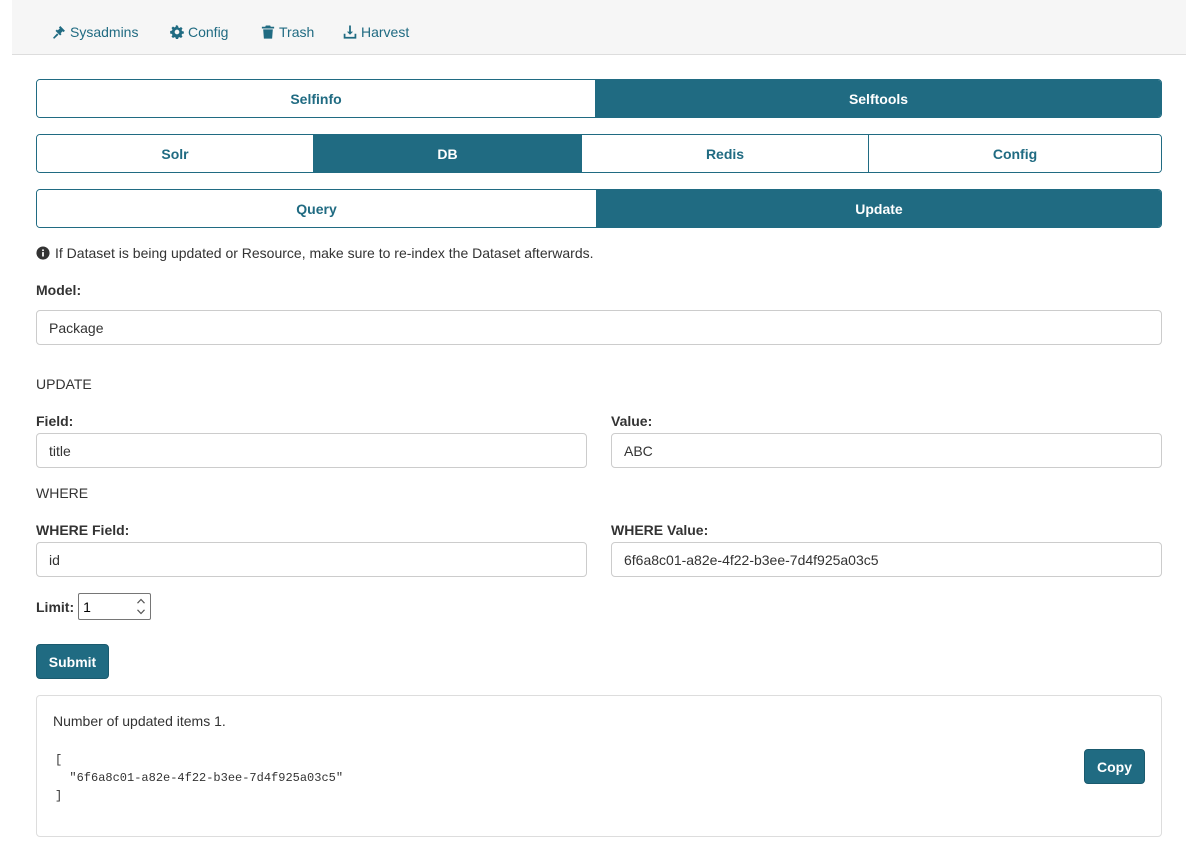  I want to click on limit-input, so click(104, 606).